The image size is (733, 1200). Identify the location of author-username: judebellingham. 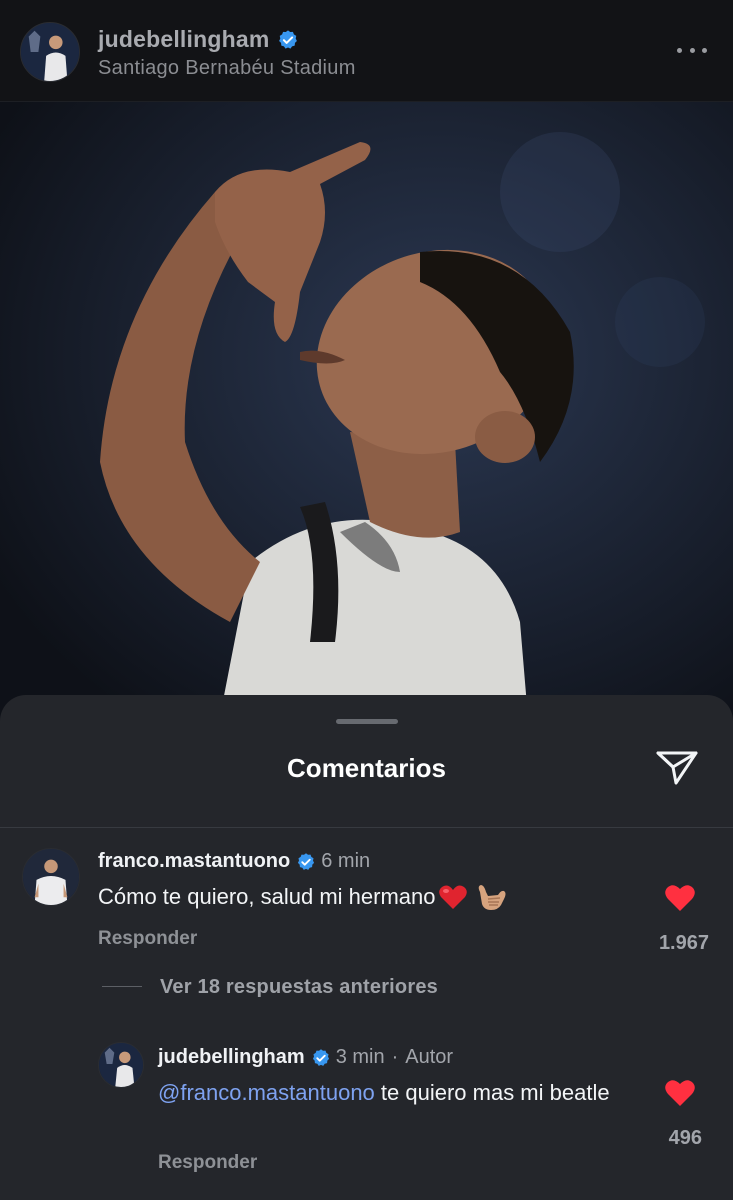
(198, 39).